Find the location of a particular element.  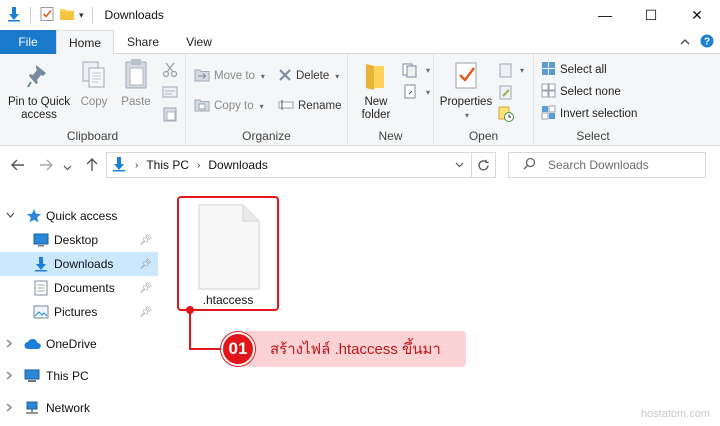

edit-icon is located at coordinates (506, 92).